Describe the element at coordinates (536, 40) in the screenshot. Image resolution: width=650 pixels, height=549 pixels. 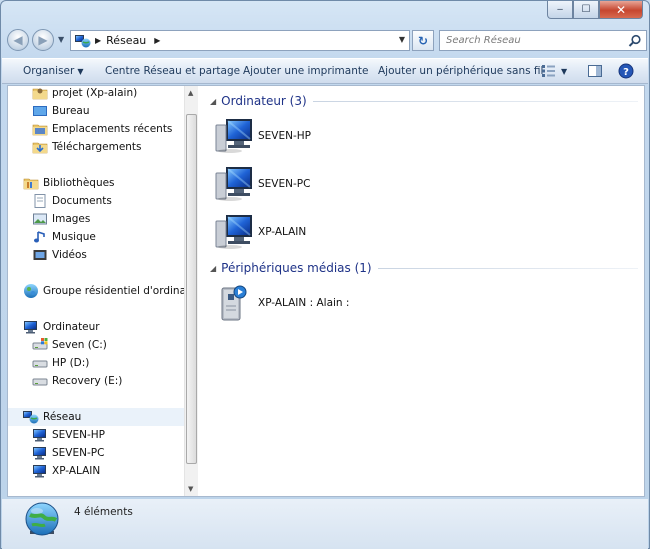
I see `search-input` at that location.